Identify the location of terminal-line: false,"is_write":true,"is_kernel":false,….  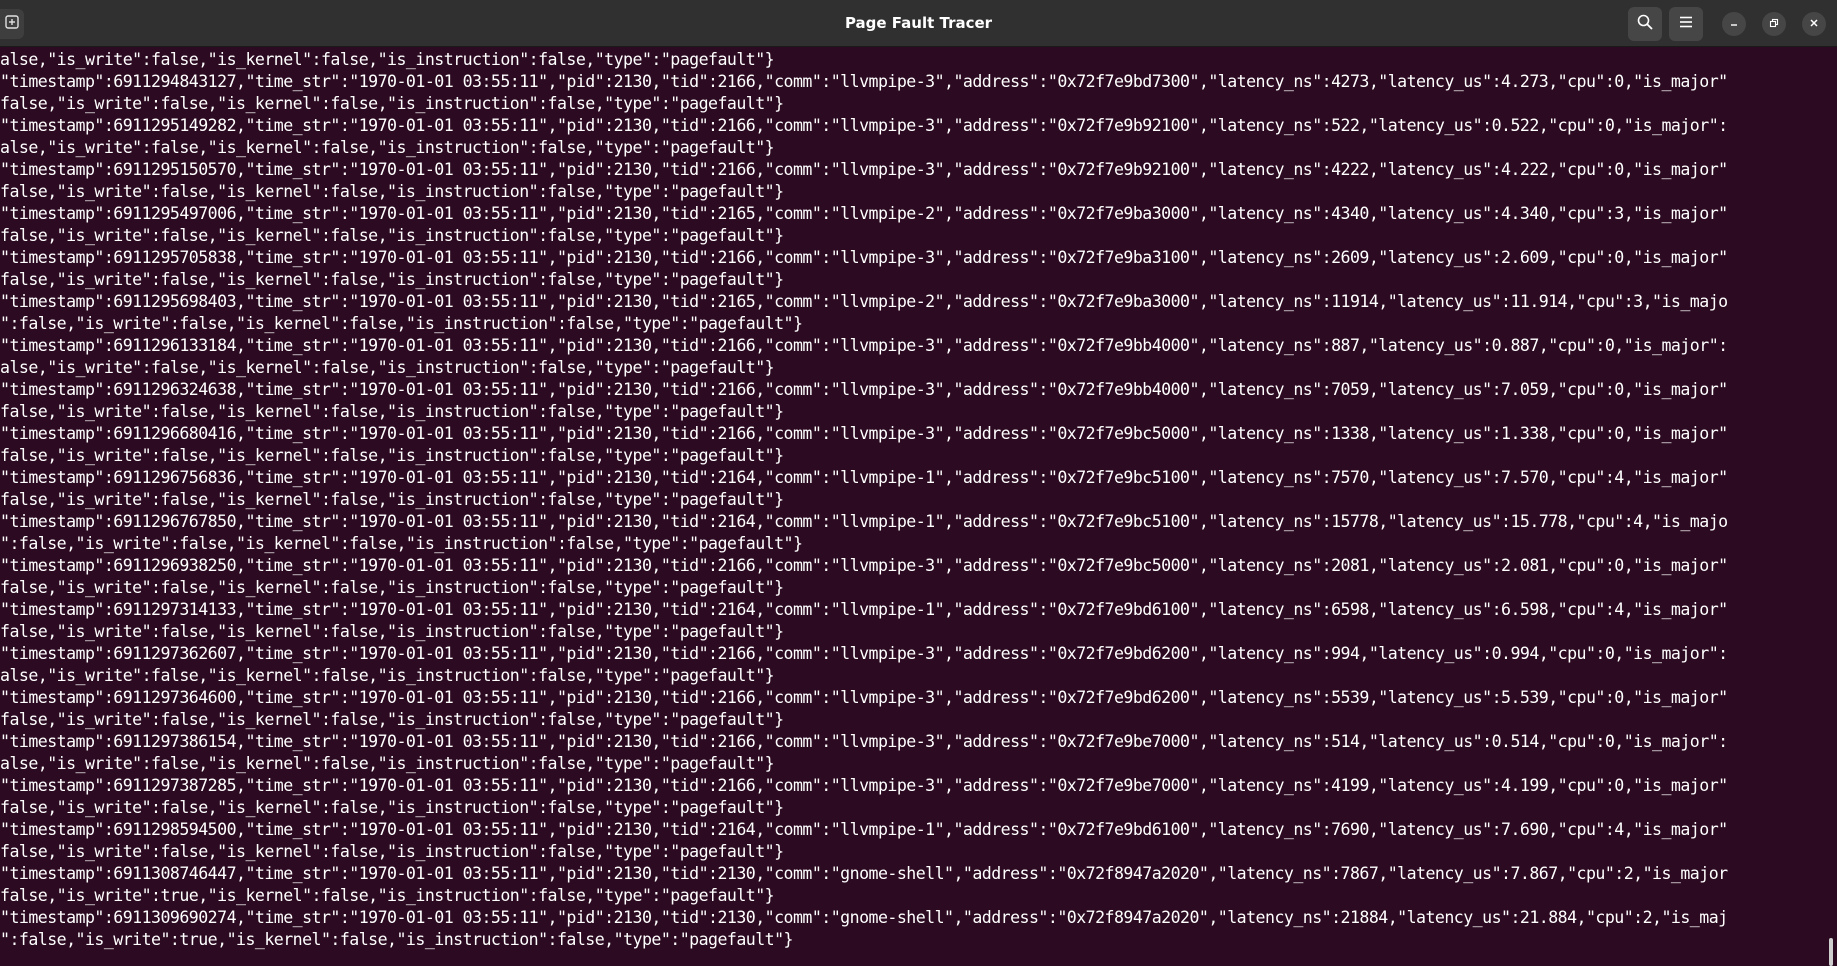
(387, 895).